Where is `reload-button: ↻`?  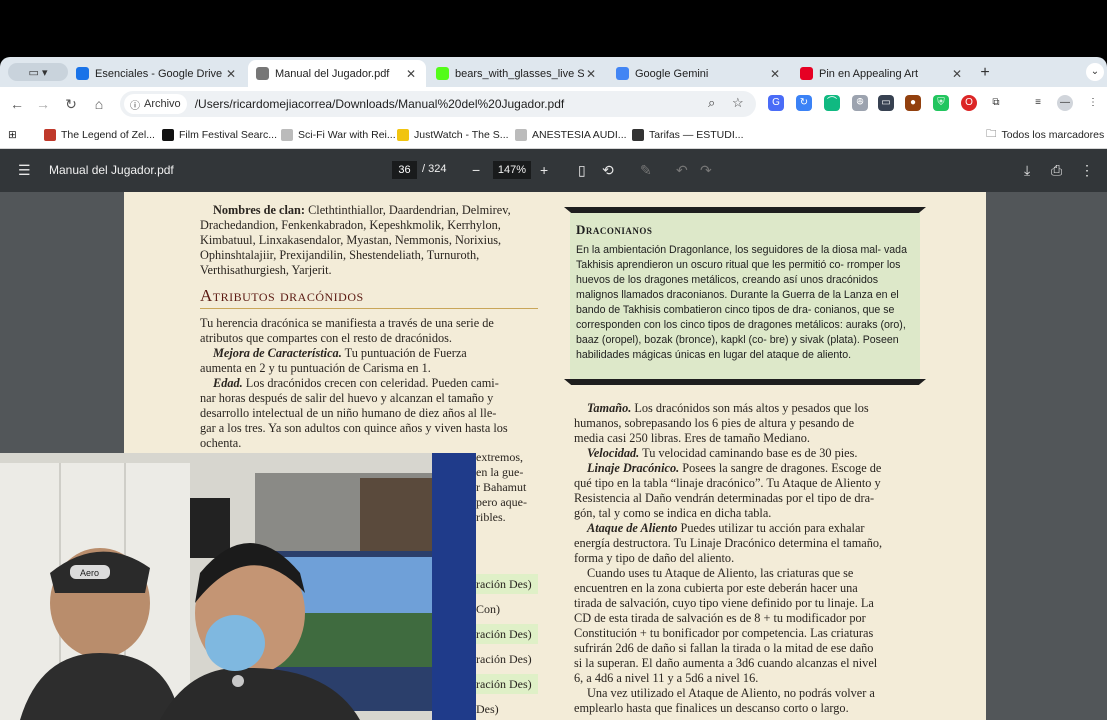 reload-button: ↻ is located at coordinates (71, 104).